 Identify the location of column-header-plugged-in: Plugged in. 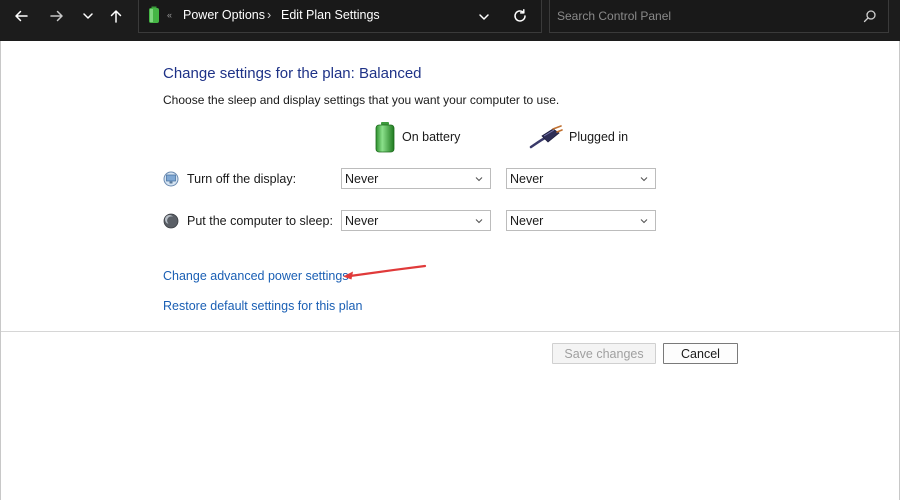
(578, 137).